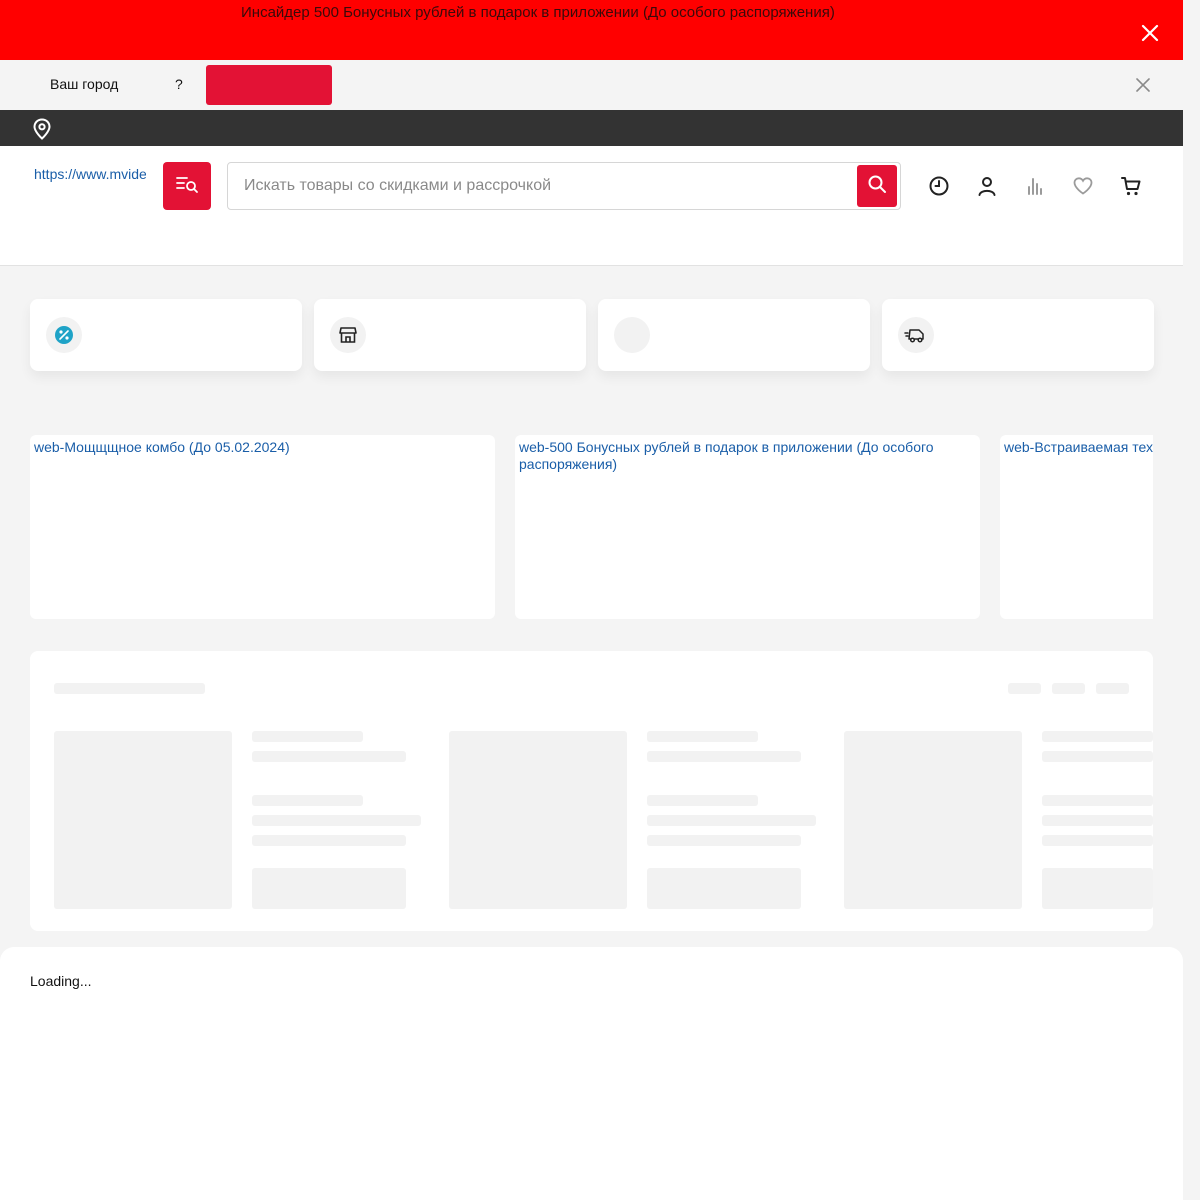  Describe the element at coordinates (591, 85) in the screenshot. I see `city-confirm-bar: Ваш город ?` at that location.